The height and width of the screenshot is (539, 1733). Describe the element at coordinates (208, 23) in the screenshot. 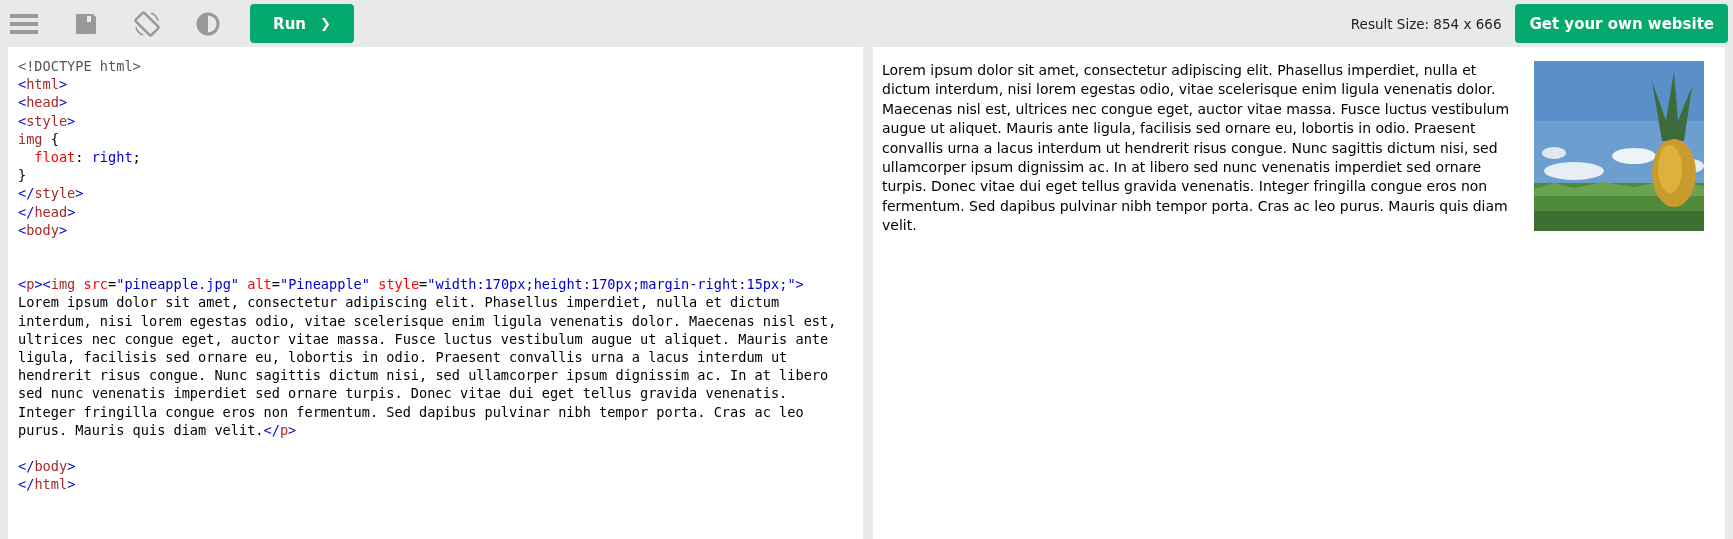

I see `contrast-icon` at that location.